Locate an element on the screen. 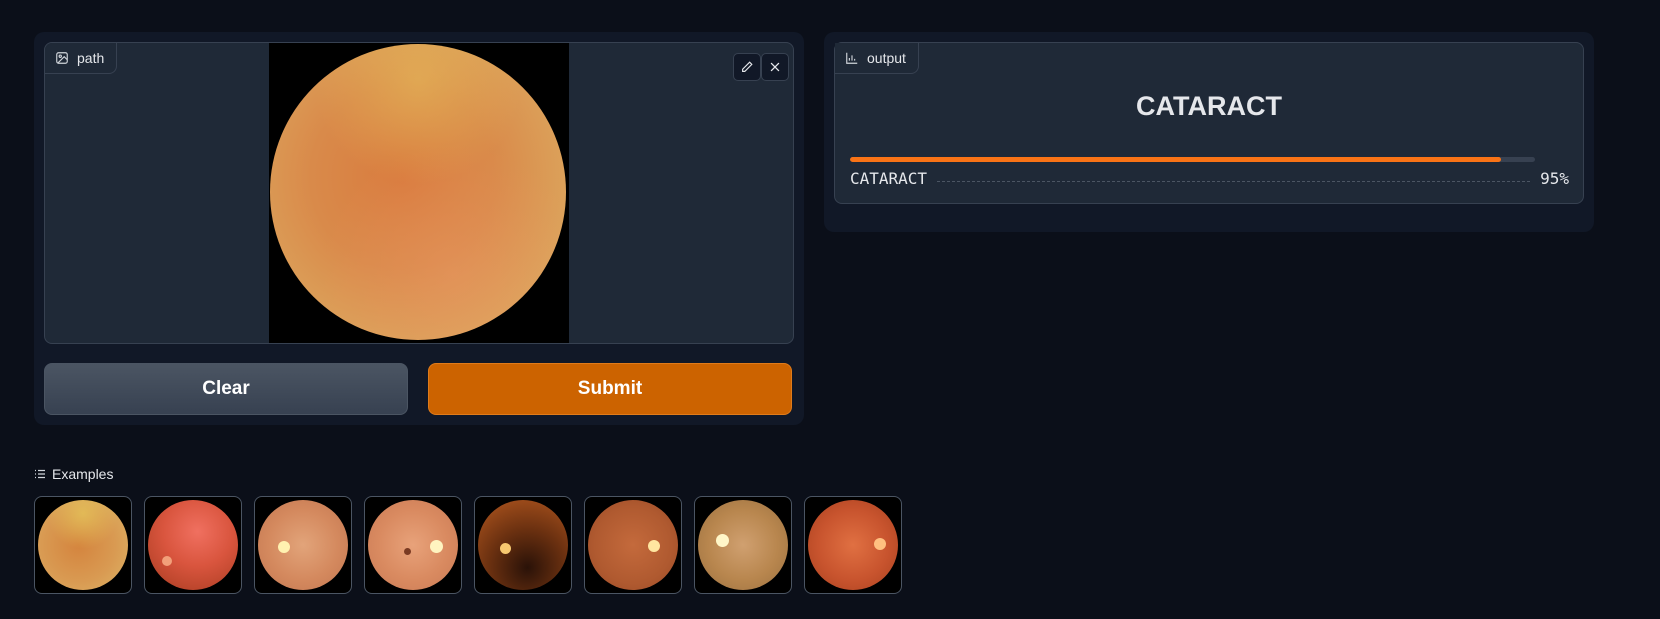 This screenshot has width=1660, height=619. edit-button is located at coordinates (747, 67).